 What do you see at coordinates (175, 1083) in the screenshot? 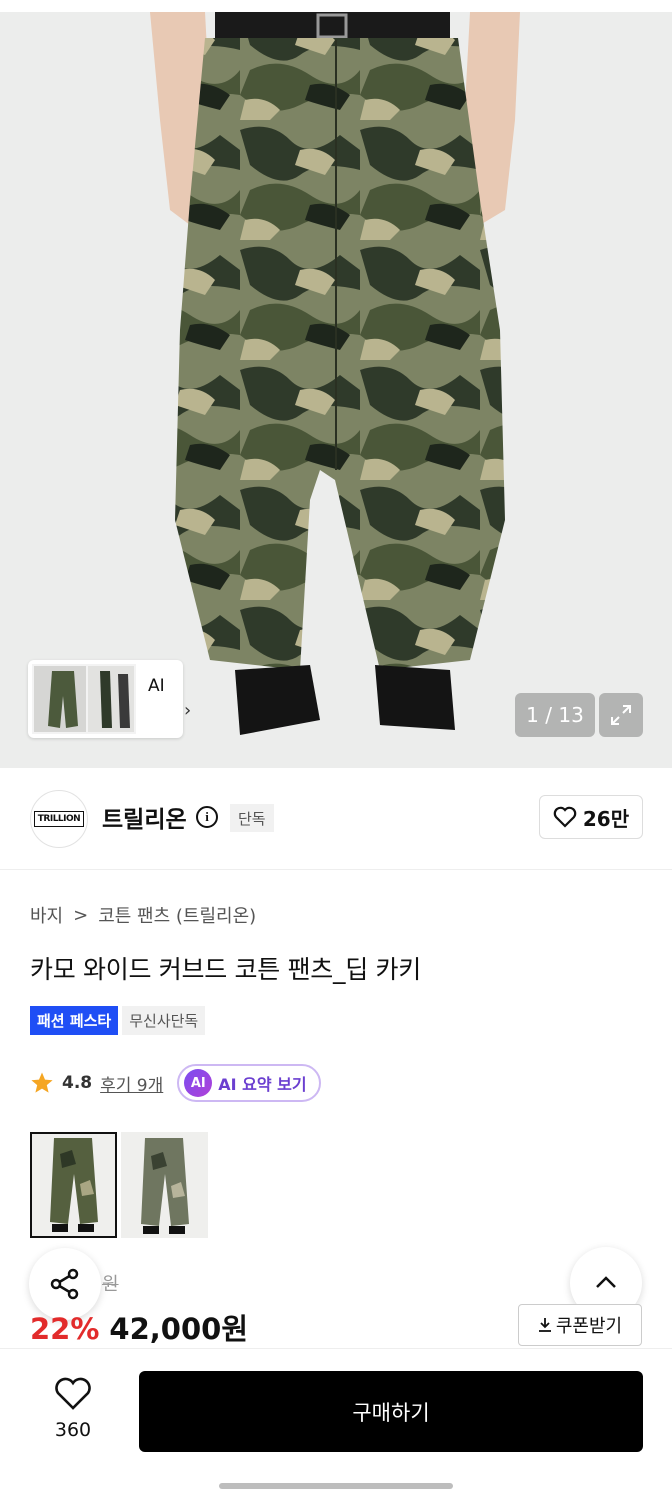
I see `rating-row: 4.8 후기 9개 AI AI 요약 보기` at bounding box center [175, 1083].